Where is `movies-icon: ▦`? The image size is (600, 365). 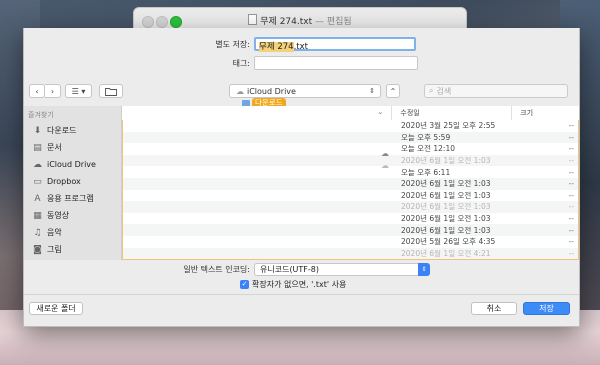
movies-icon: ▦ is located at coordinates (37, 215).